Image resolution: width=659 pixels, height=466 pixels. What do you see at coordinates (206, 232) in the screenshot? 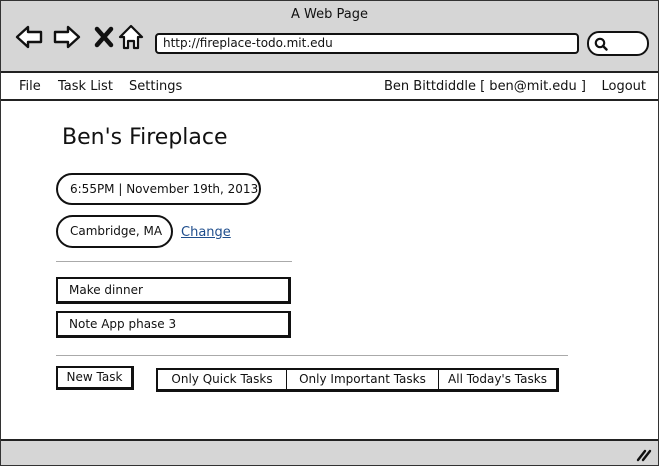
I see `change-location-link: Change` at bounding box center [206, 232].